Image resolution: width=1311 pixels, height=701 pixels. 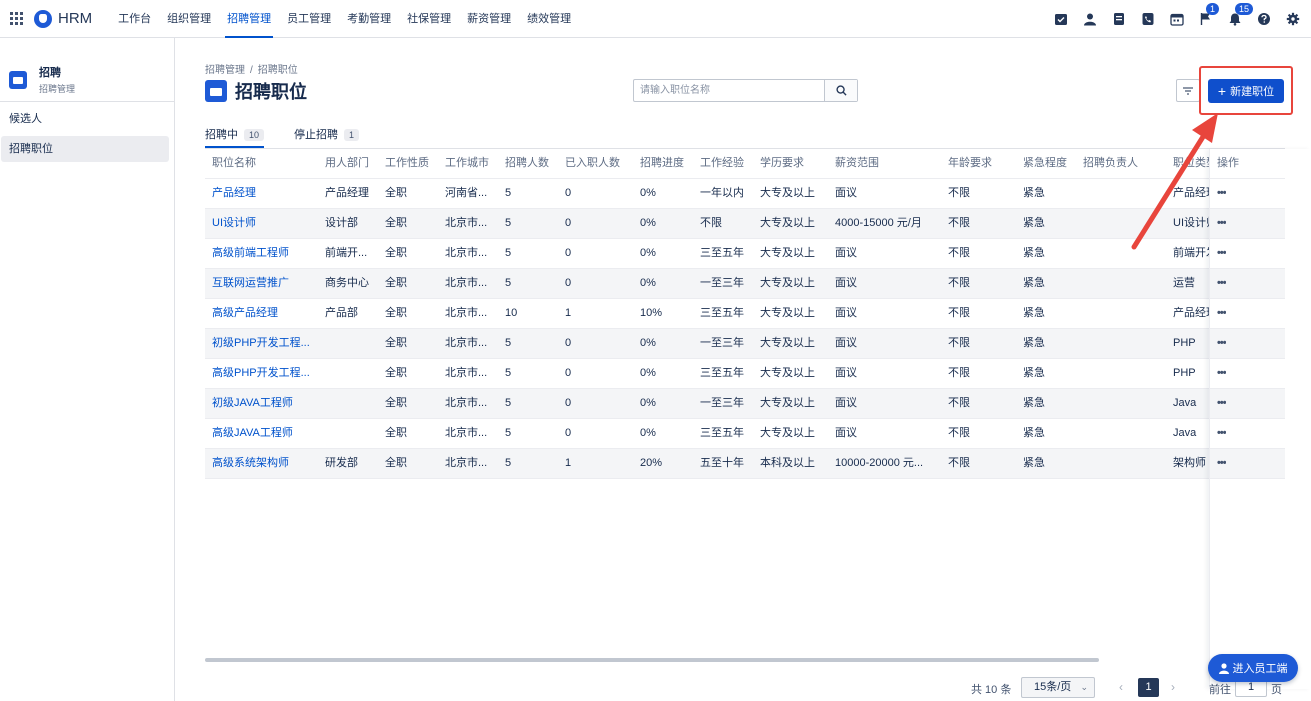 What do you see at coordinates (1264, 19) in the screenshot?
I see `help-icon` at bounding box center [1264, 19].